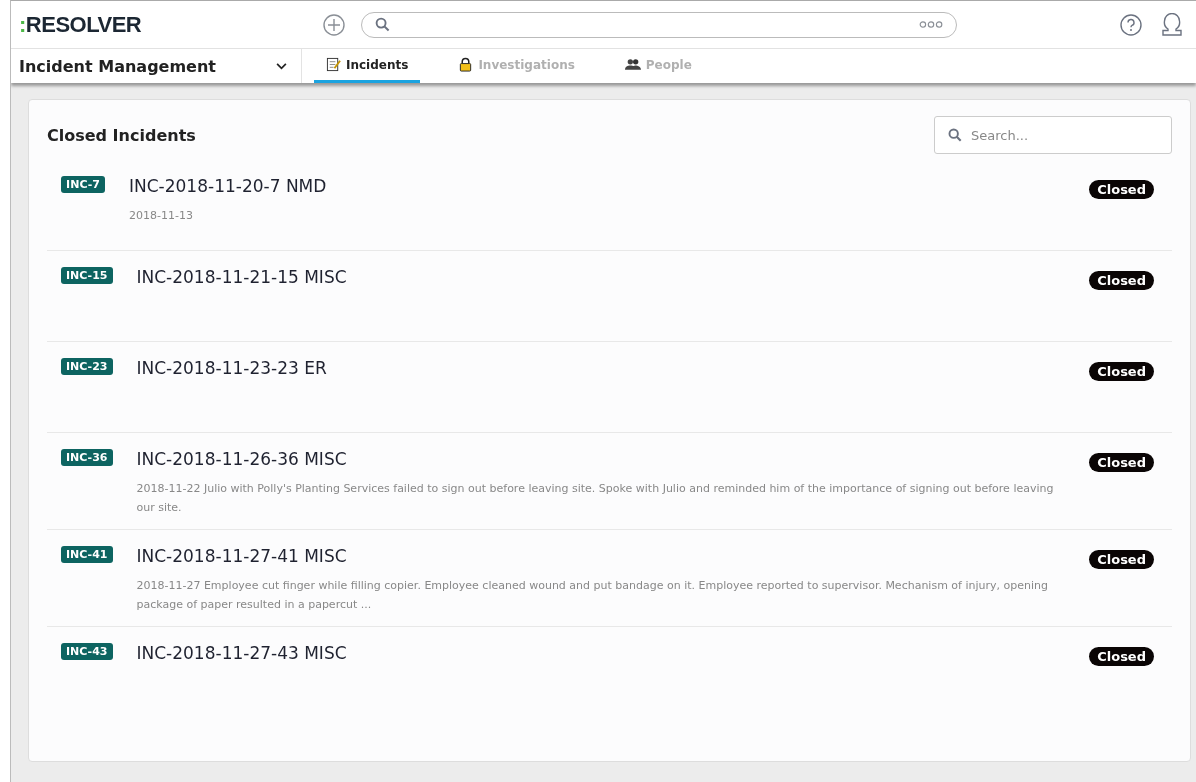 This screenshot has width=1196, height=782. I want to click on incident-id: INC-36, so click(87, 457).